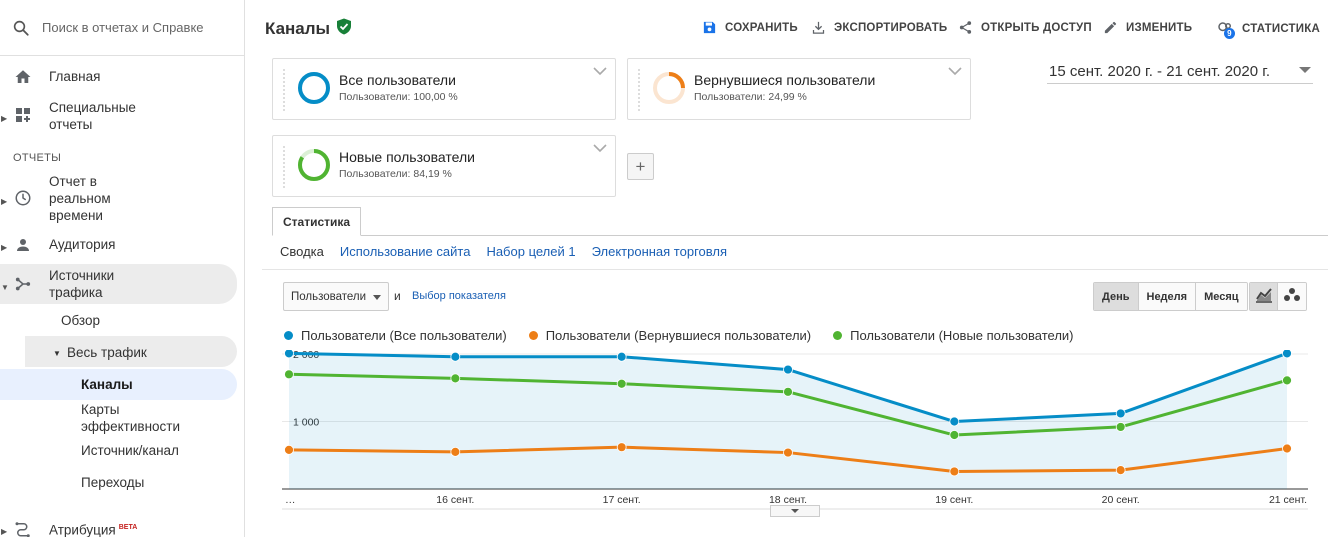 The width and height of the screenshot is (1328, 537). Describe the element at coordinates (818, 27) in the screenshot. I see `export-icon` at that location.